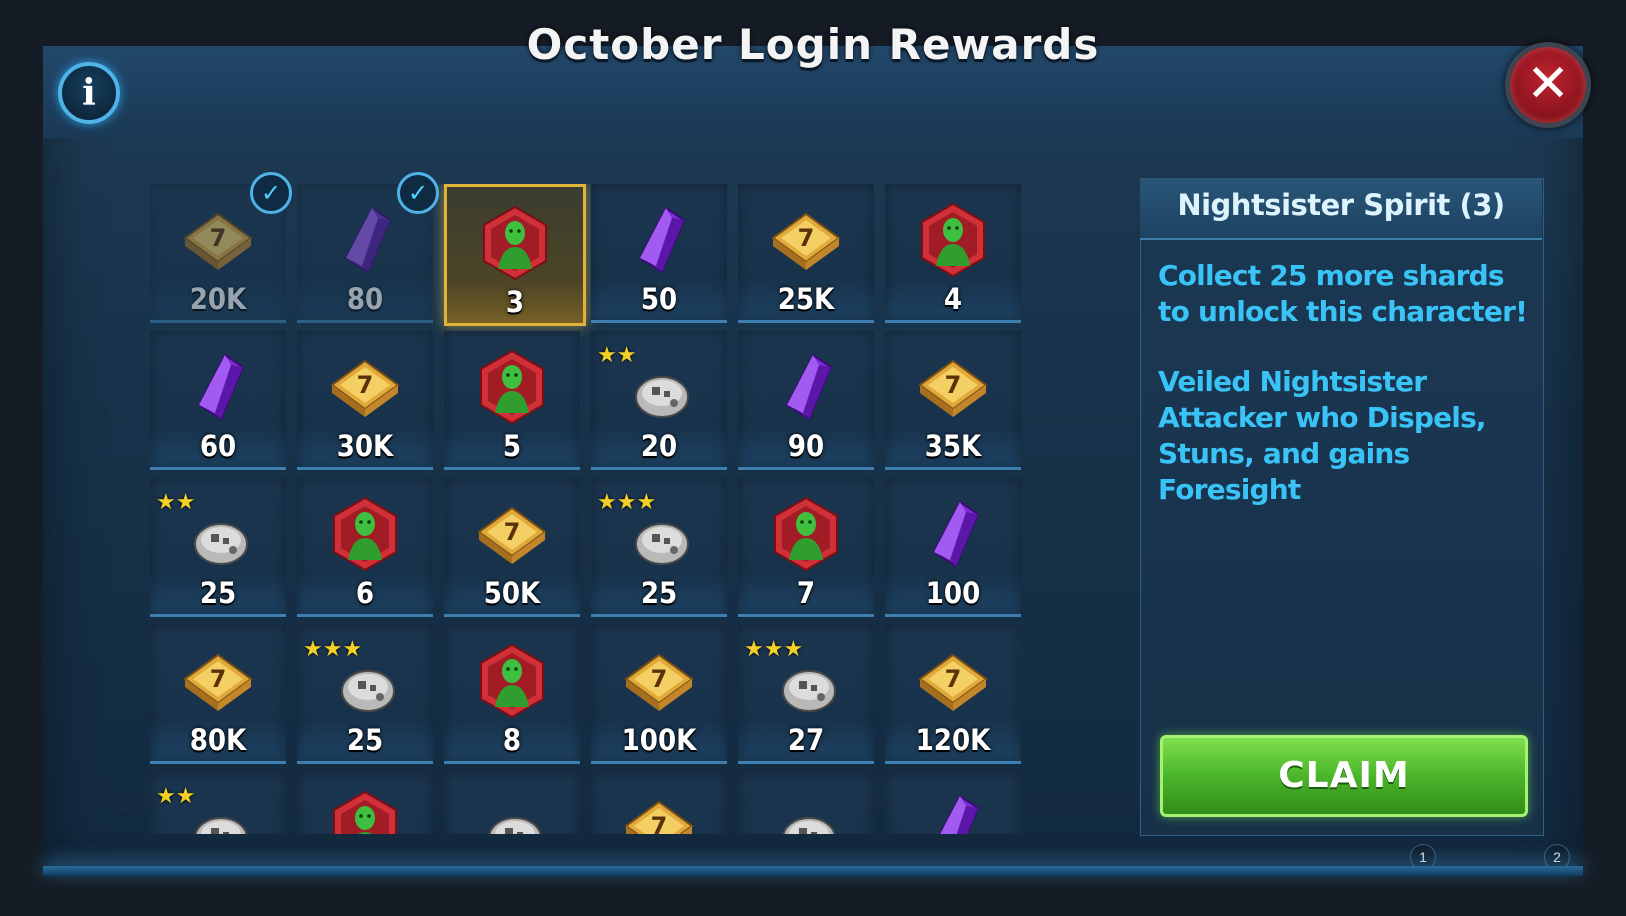 The height and width of the screenshot is (916, 1626). Describe the element at coordinates (806, 593) in the screenshot. I see `reward-quantity: 7` at that location.